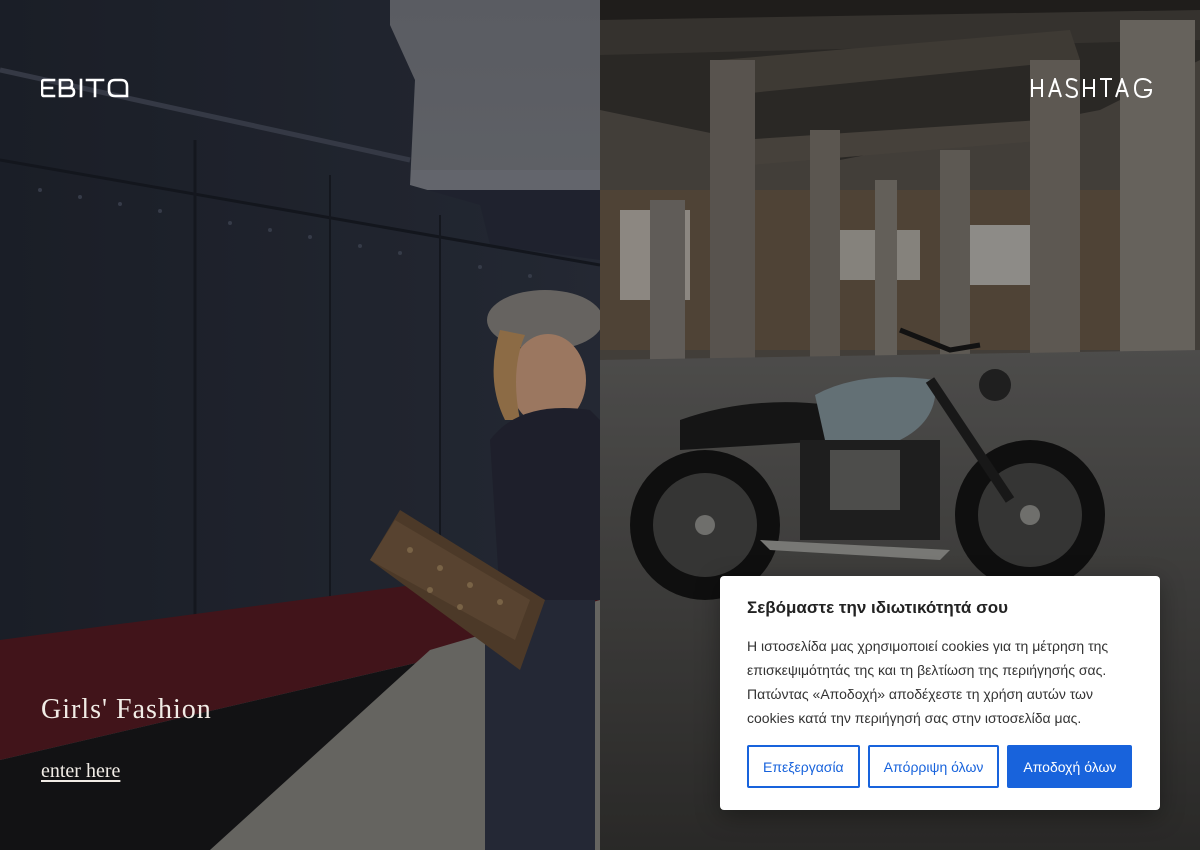  I want to click on enter-here-link: enter here, so click(80, 771).